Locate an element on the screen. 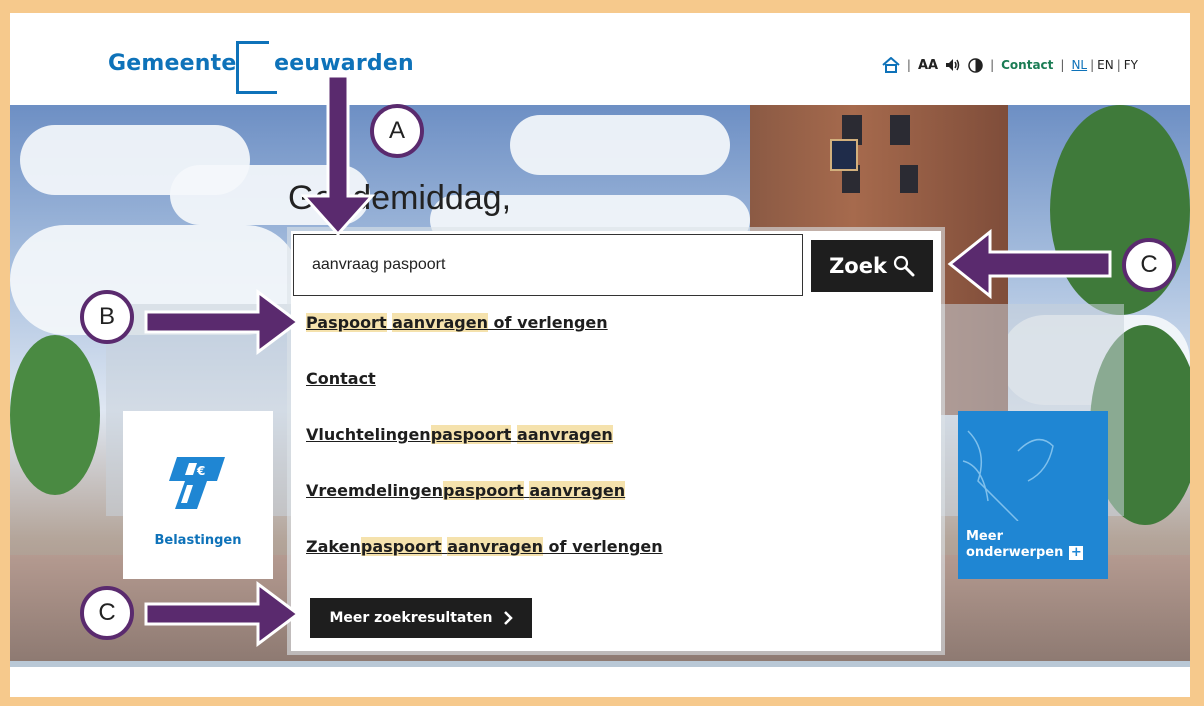 The image size is (1204, 706). highlighted-match: Paspoort is located at coordinates (346, 322).